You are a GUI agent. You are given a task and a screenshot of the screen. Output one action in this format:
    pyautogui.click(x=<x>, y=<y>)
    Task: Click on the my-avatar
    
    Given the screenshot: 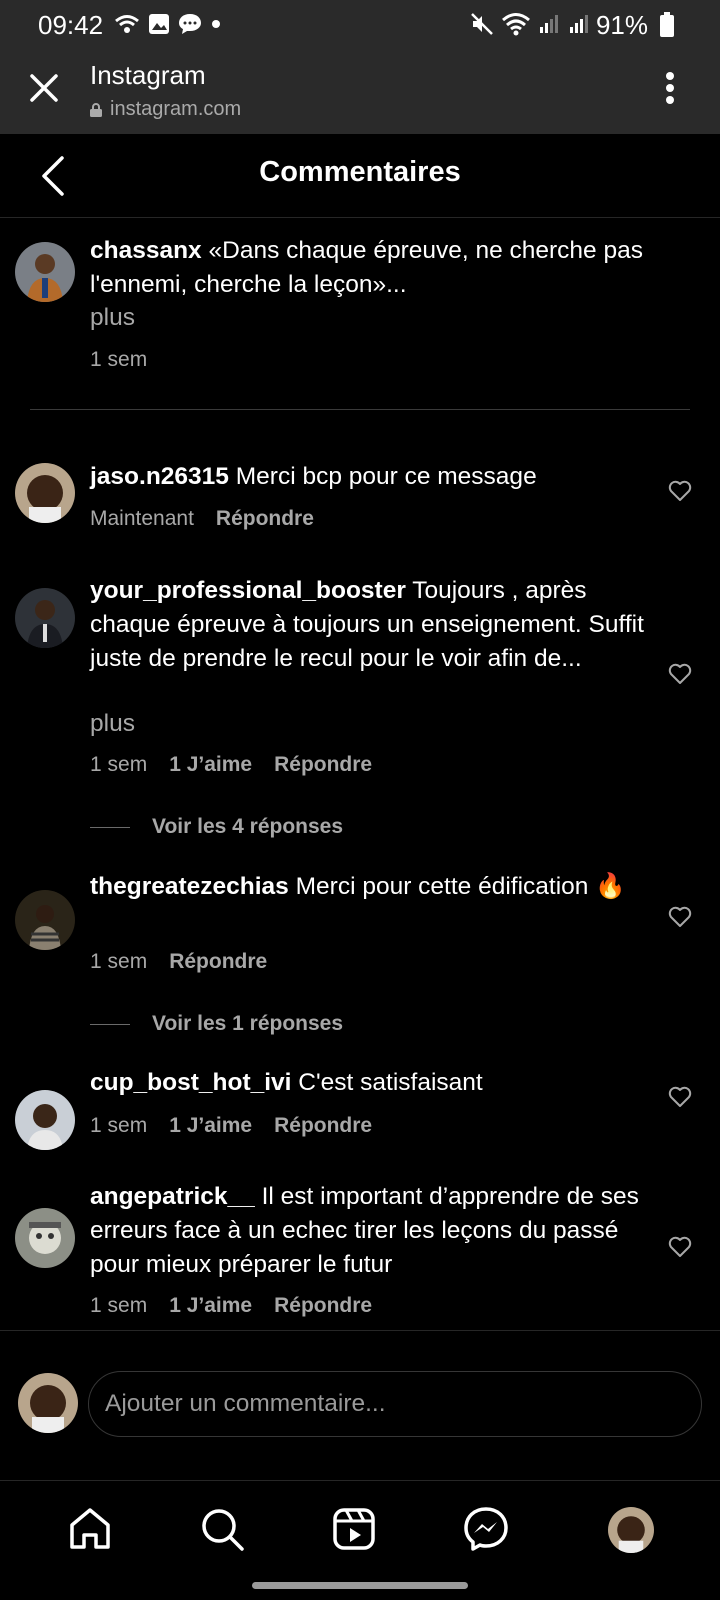 What is the action you would take?
    pyautogui.click(x=48, y=1403)
    